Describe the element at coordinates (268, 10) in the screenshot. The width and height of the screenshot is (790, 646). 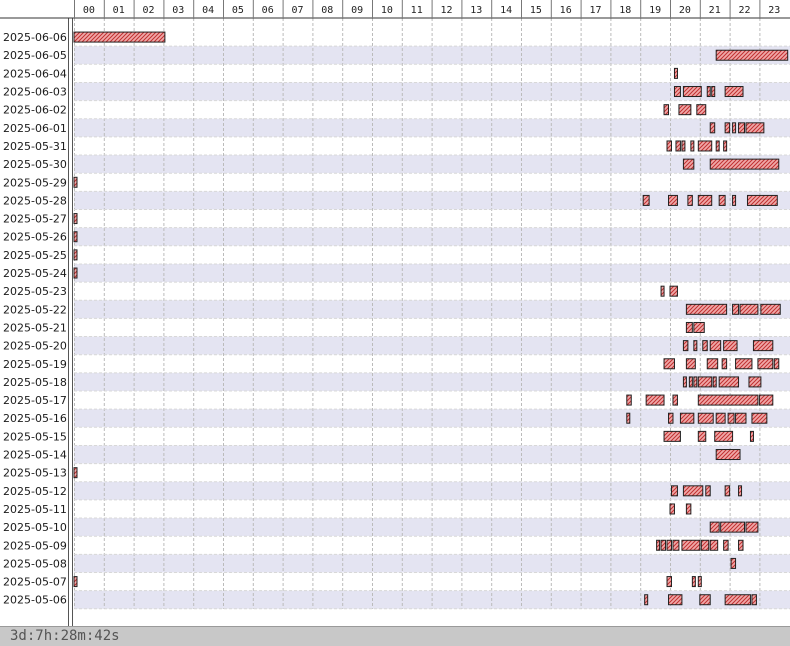
I see `hour-label: 06` at that location.